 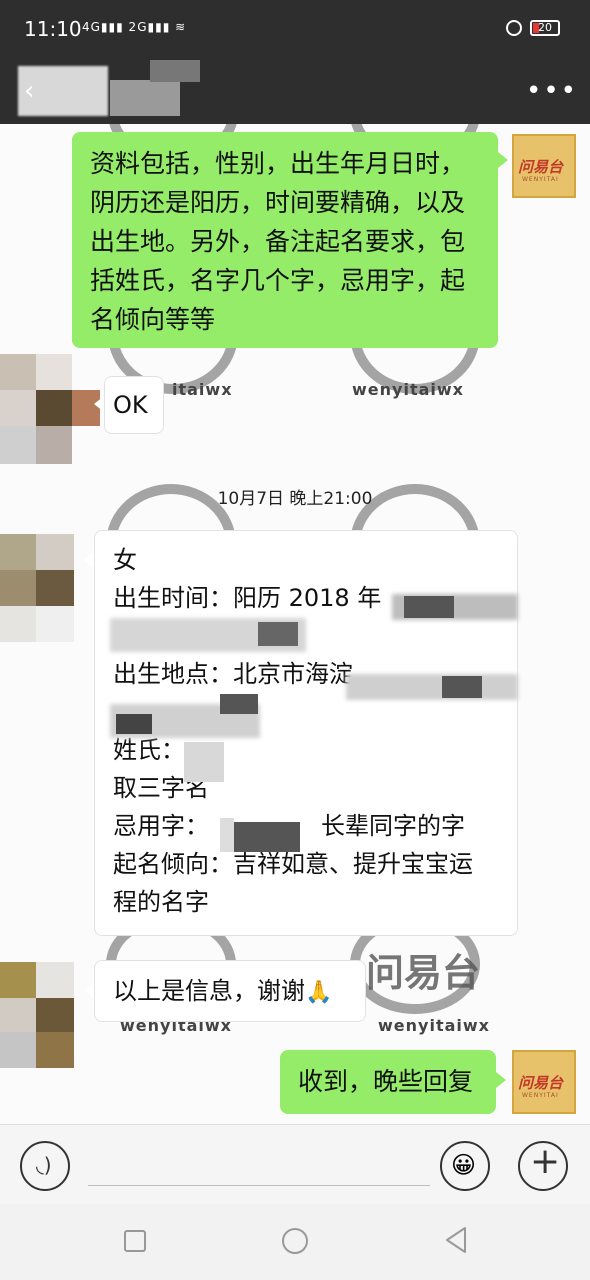 What do you see at coordinates (295, 92) in the screenshot?
I see `chat-header: ‹ •••` at bounding box center [295, 92].